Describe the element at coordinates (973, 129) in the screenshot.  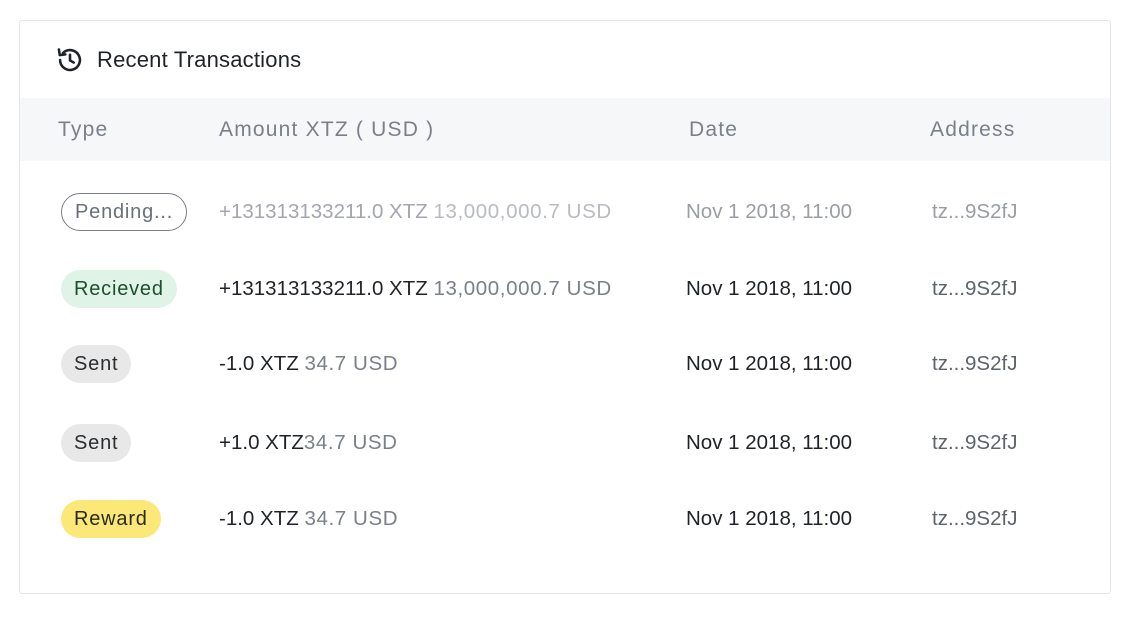
I see `column-header-address: Address` at that location.